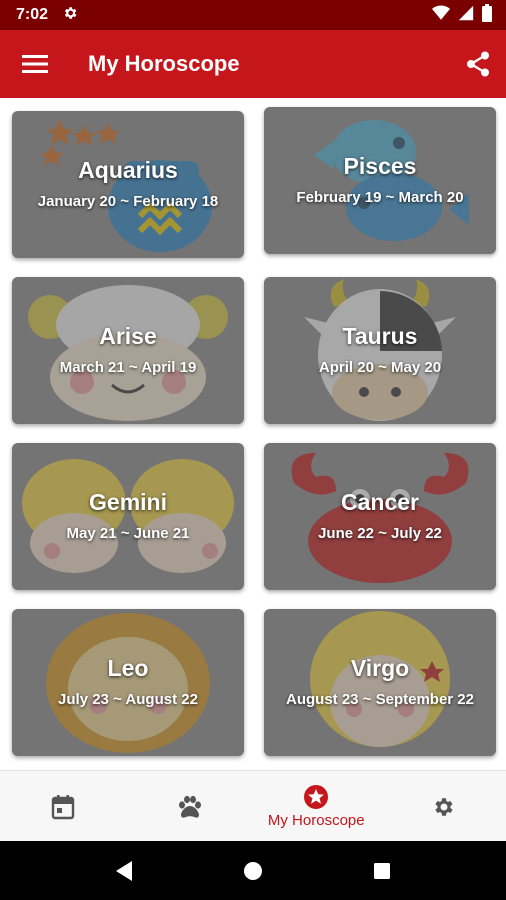 This screenshot has width=506, height=900. What do you see at coordinates (380, 502) in the screenshot?
I see `sign-name: Cancer` at bounding box center [380, 502].